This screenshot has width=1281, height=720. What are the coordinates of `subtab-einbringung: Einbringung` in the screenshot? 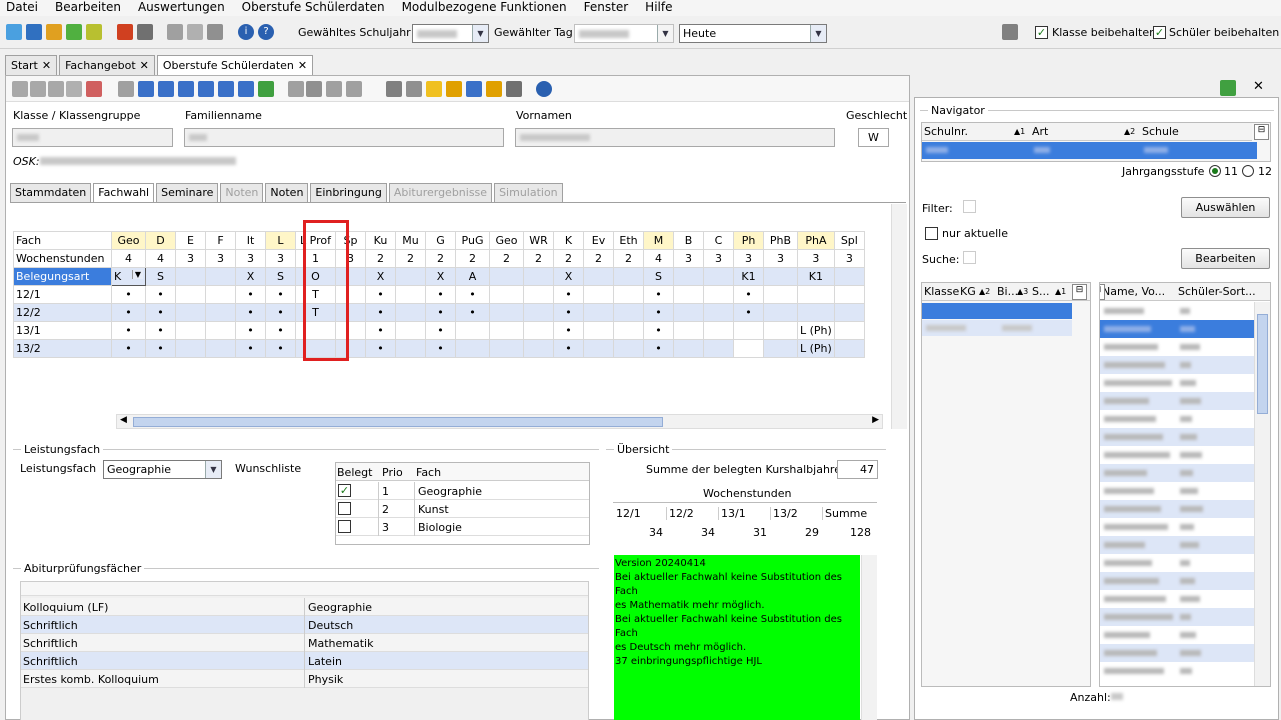 It's located at (348, 192).